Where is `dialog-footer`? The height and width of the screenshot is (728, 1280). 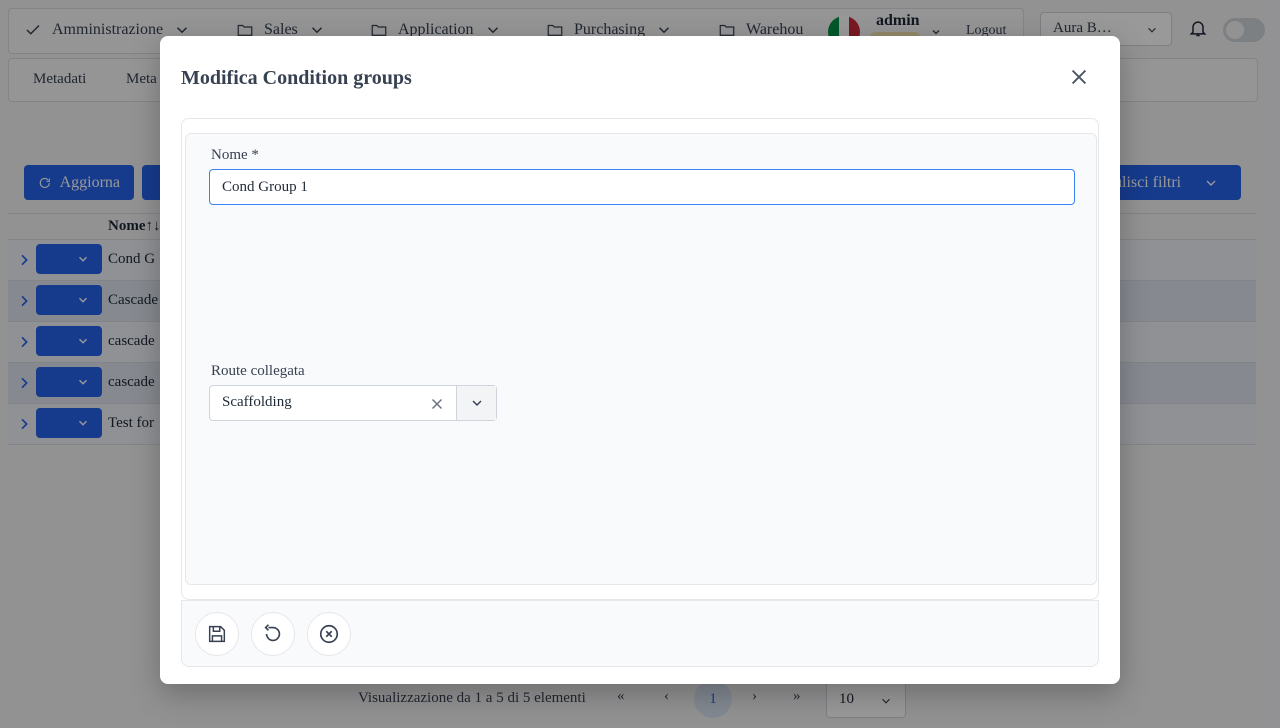
dialog-footer is located at coordinates (640, 633).